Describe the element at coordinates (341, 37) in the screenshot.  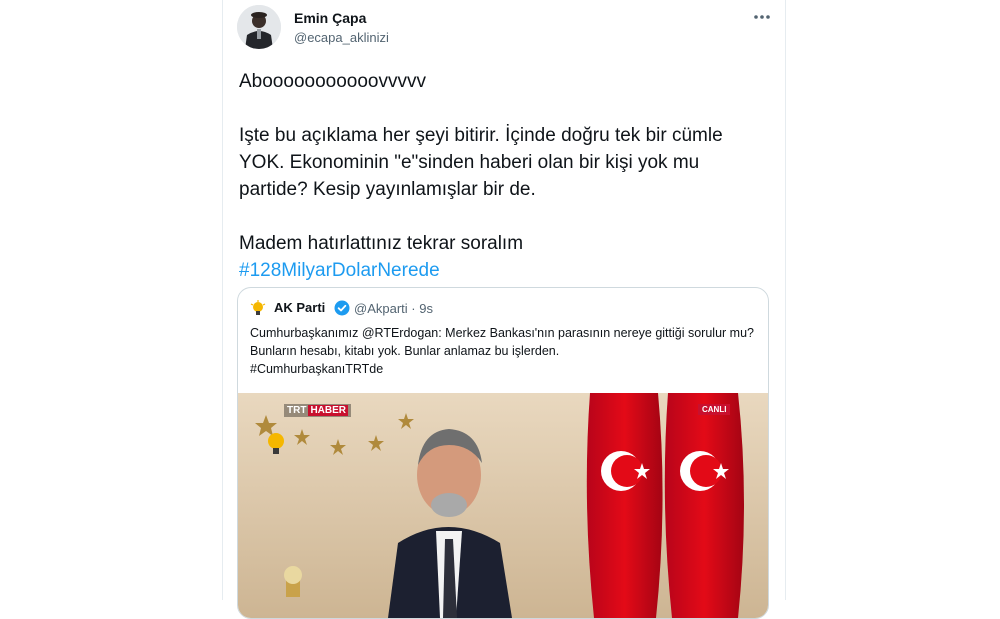
I see `author-handle: @ecapa_aklinizi` at that location.